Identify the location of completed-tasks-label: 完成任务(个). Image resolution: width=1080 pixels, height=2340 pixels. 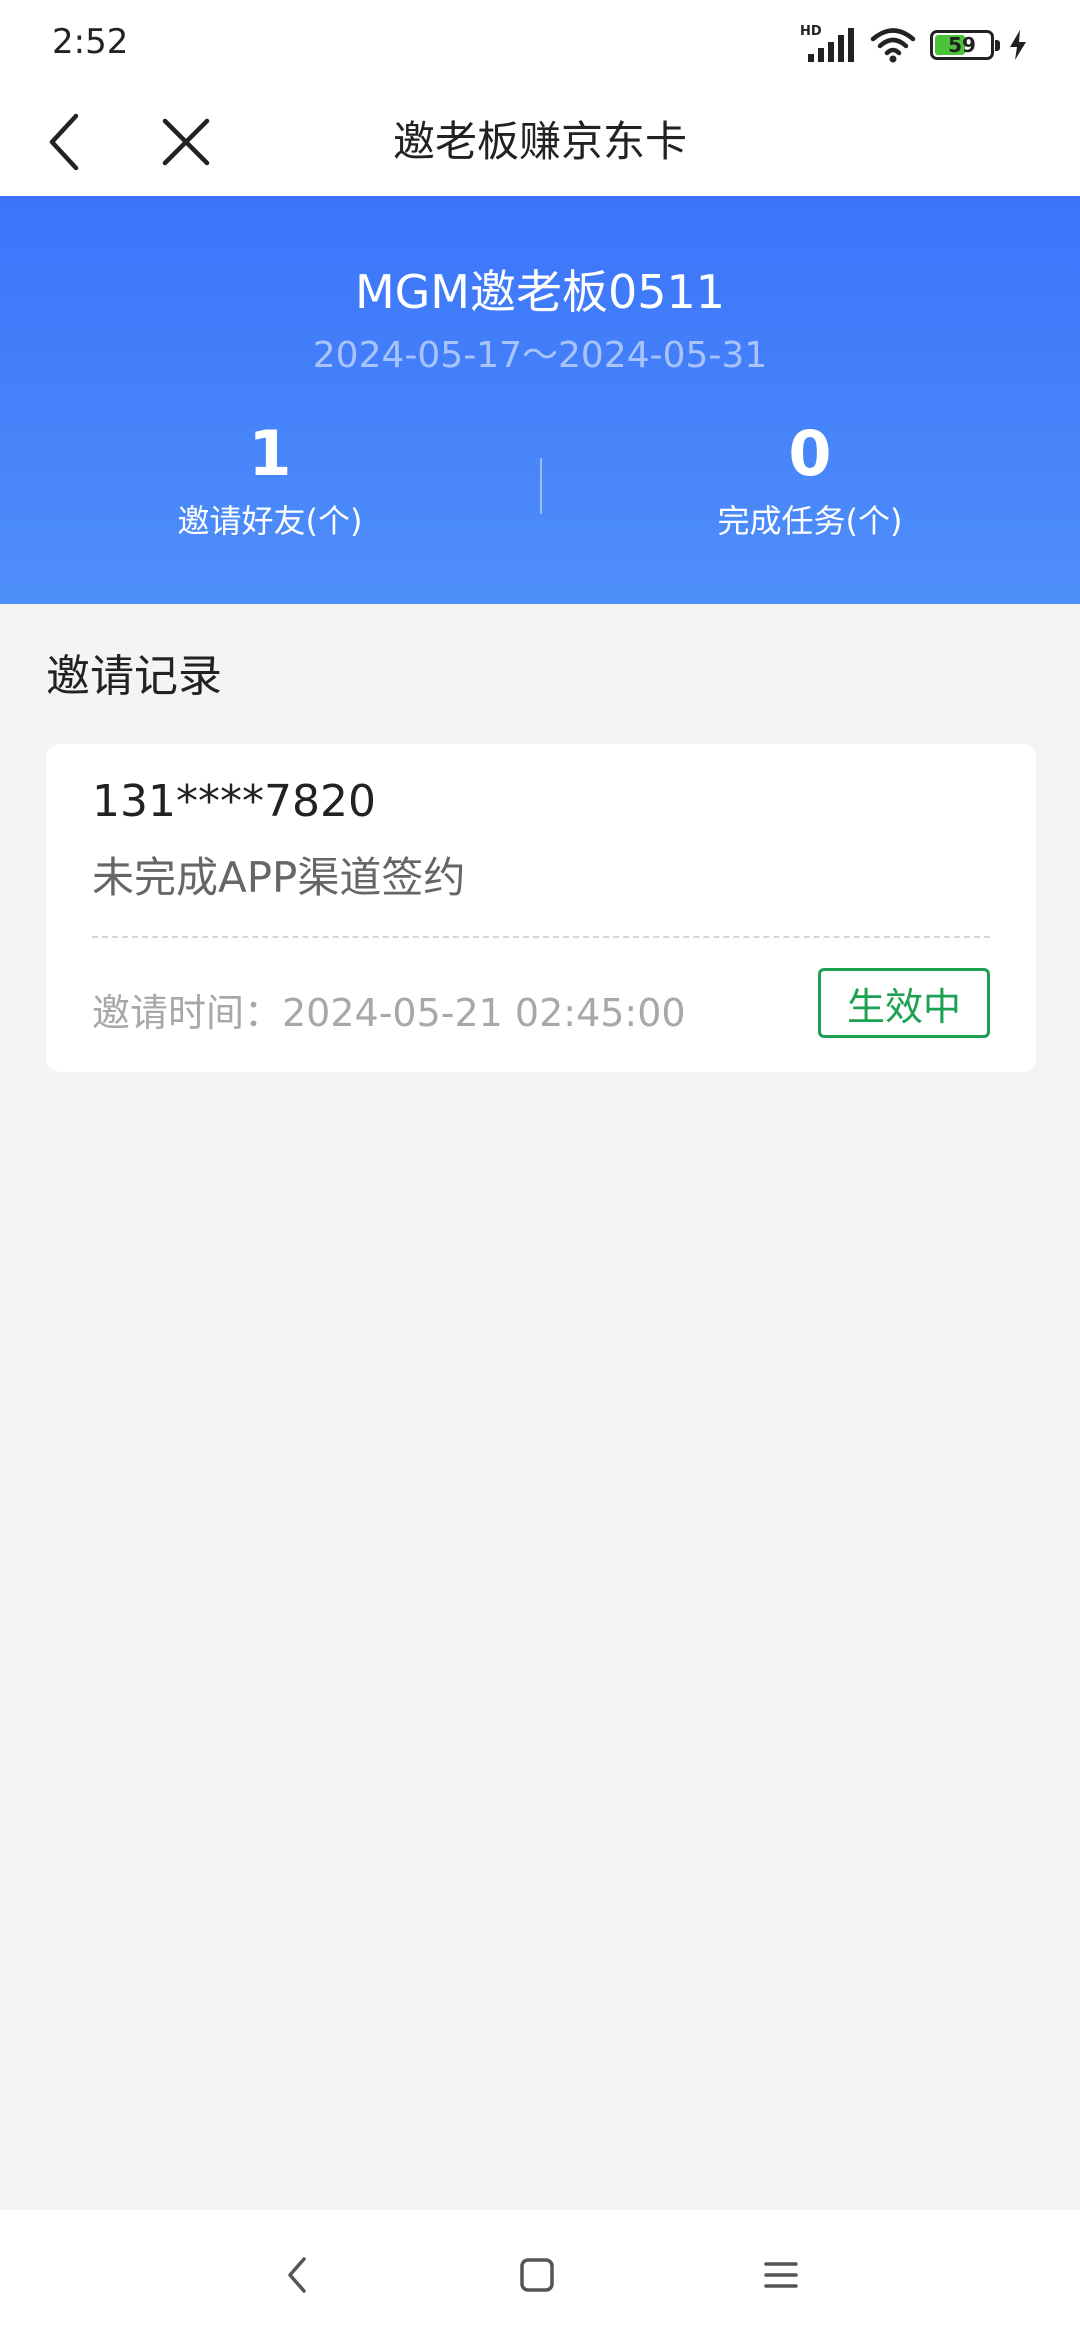
(810, 521).